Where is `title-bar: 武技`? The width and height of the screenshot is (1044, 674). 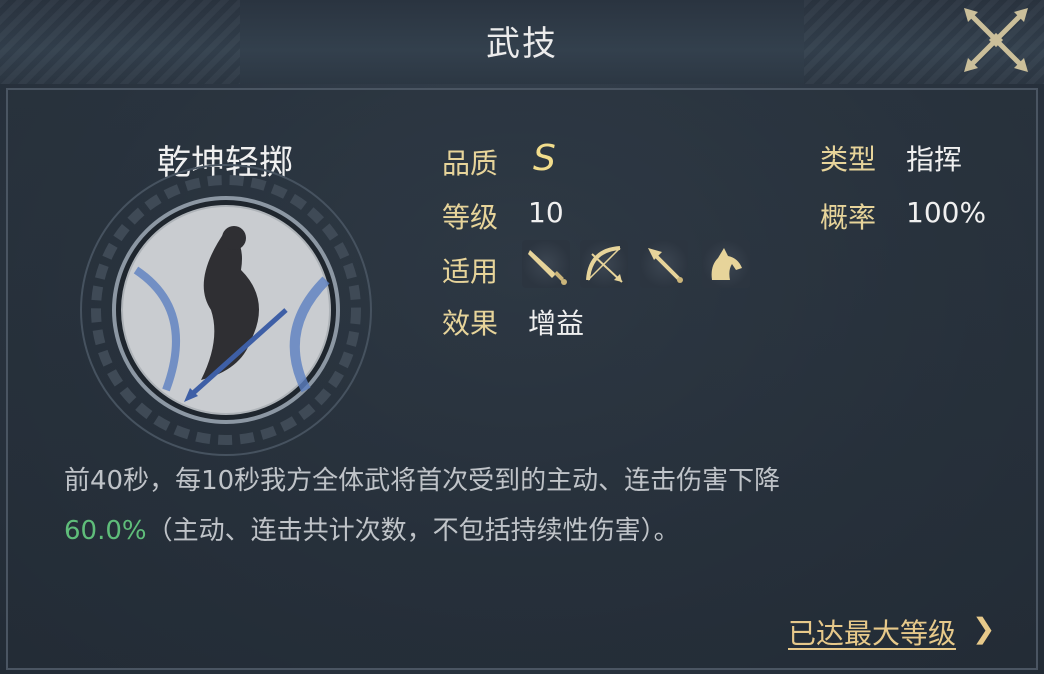 title-bar: 武技 is located at coordinates (522, 42).